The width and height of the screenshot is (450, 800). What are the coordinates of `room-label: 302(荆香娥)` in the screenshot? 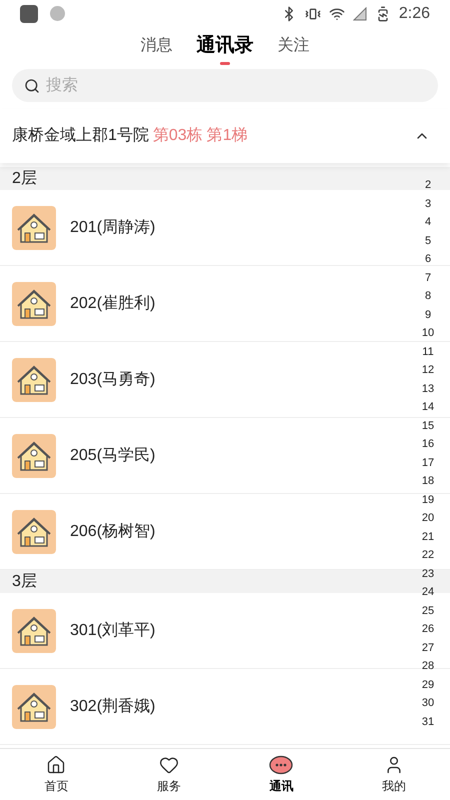 It's located at (113, 706).